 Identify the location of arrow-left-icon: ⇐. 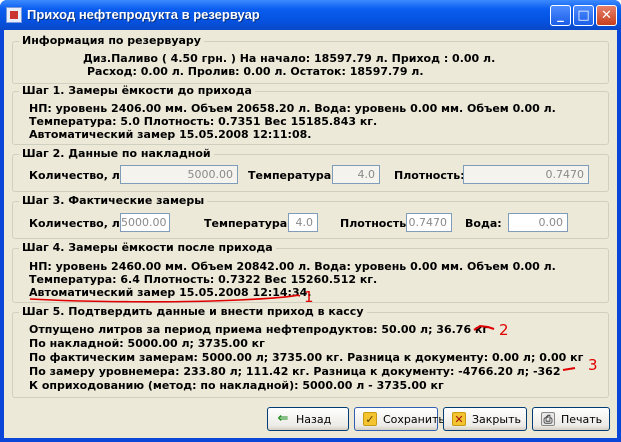
(283, 418).